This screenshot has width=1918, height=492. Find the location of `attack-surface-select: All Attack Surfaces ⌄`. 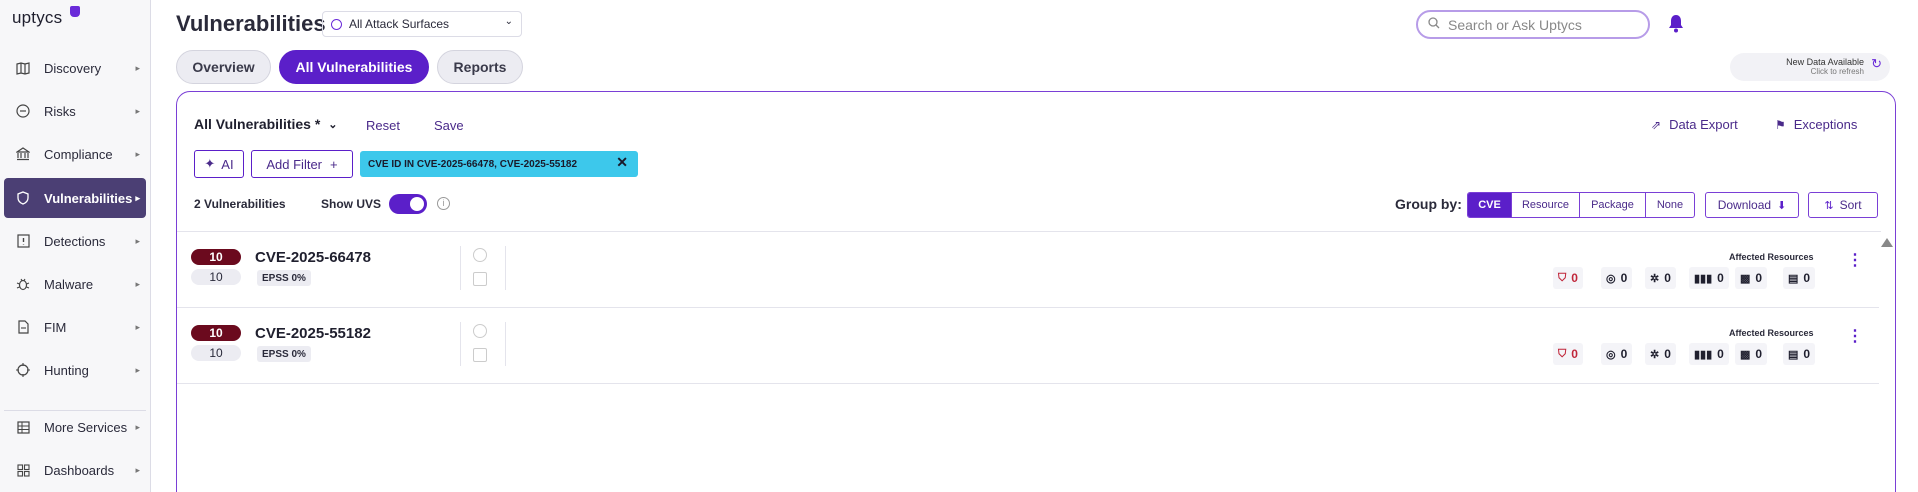

attack-surface-select: All Attack Surfaces ⌄ is located at coordinates (422, 24).